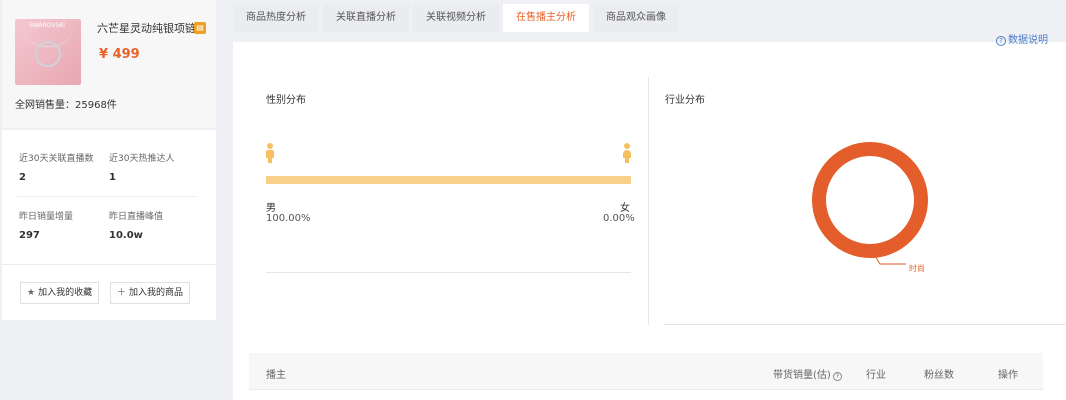 The image size is (1066, 400). I want to click on section-vertical-divider, so click(648, 201).